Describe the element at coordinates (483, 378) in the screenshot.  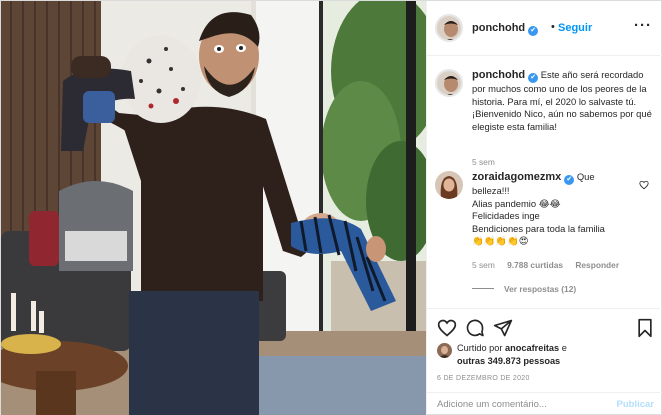
I see `post-date: 6 DE DEZEMBRO DE 2020` at that location.